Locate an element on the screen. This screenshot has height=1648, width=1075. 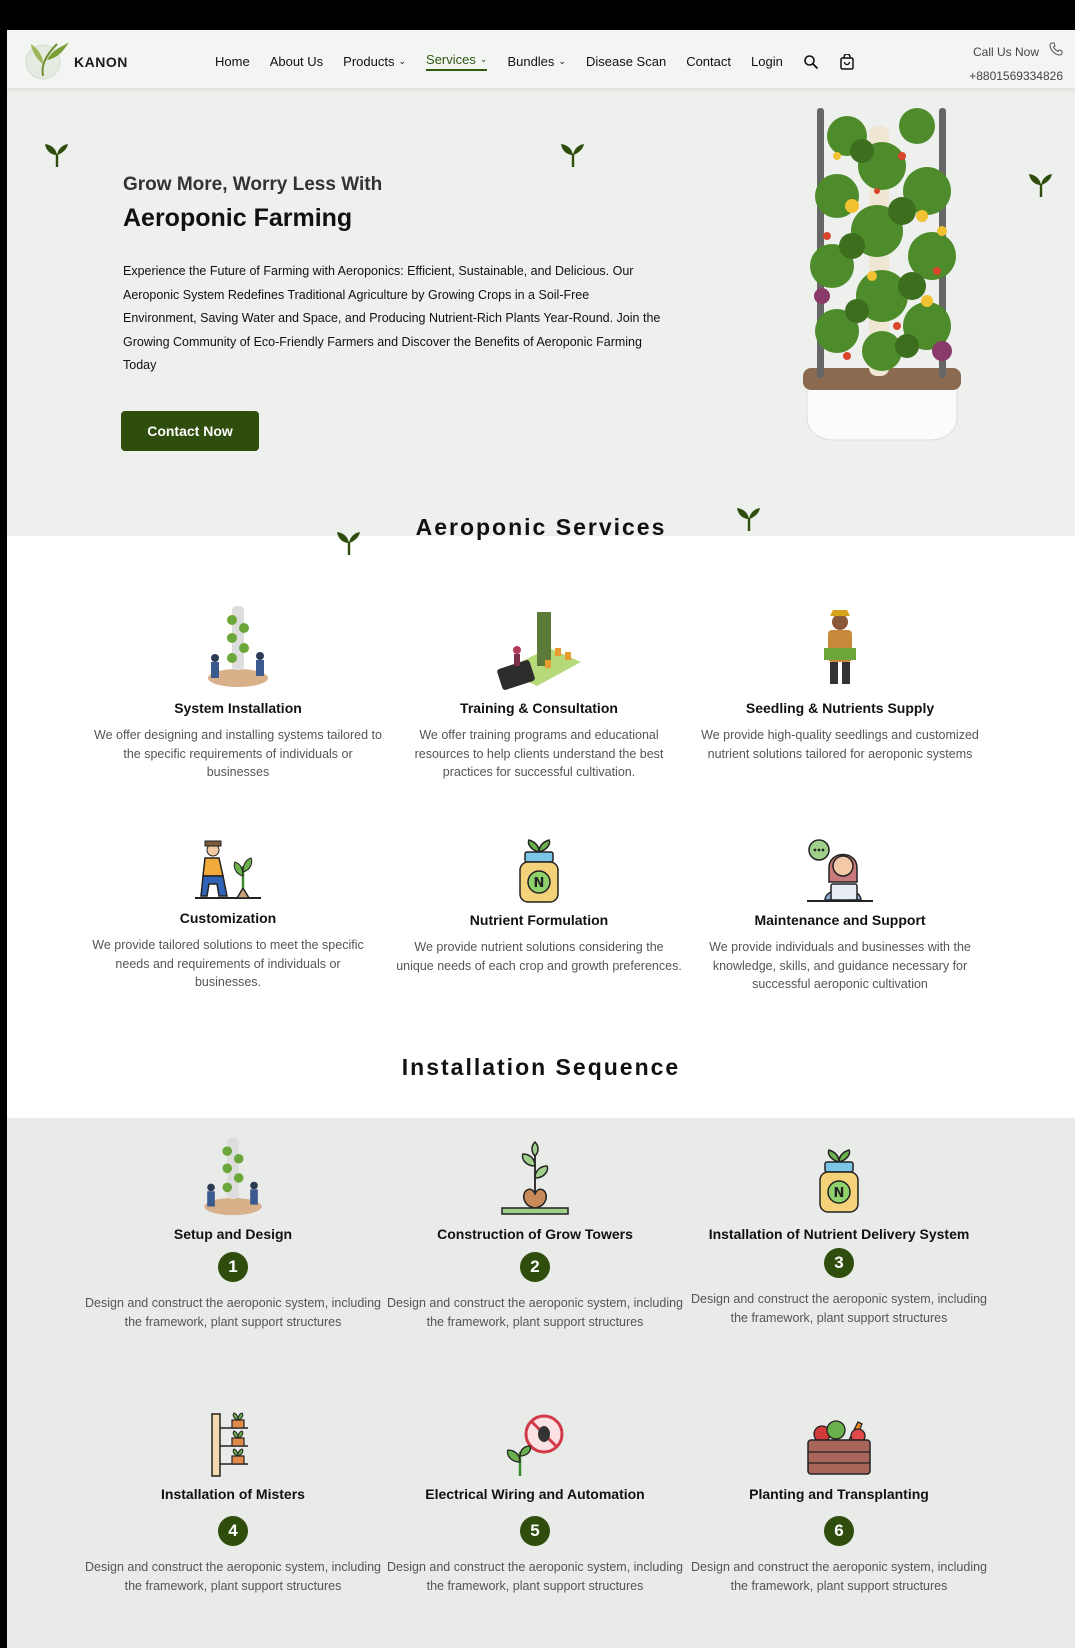
hero-title: Aeroponic Farming is located at coordinates (238, 218).